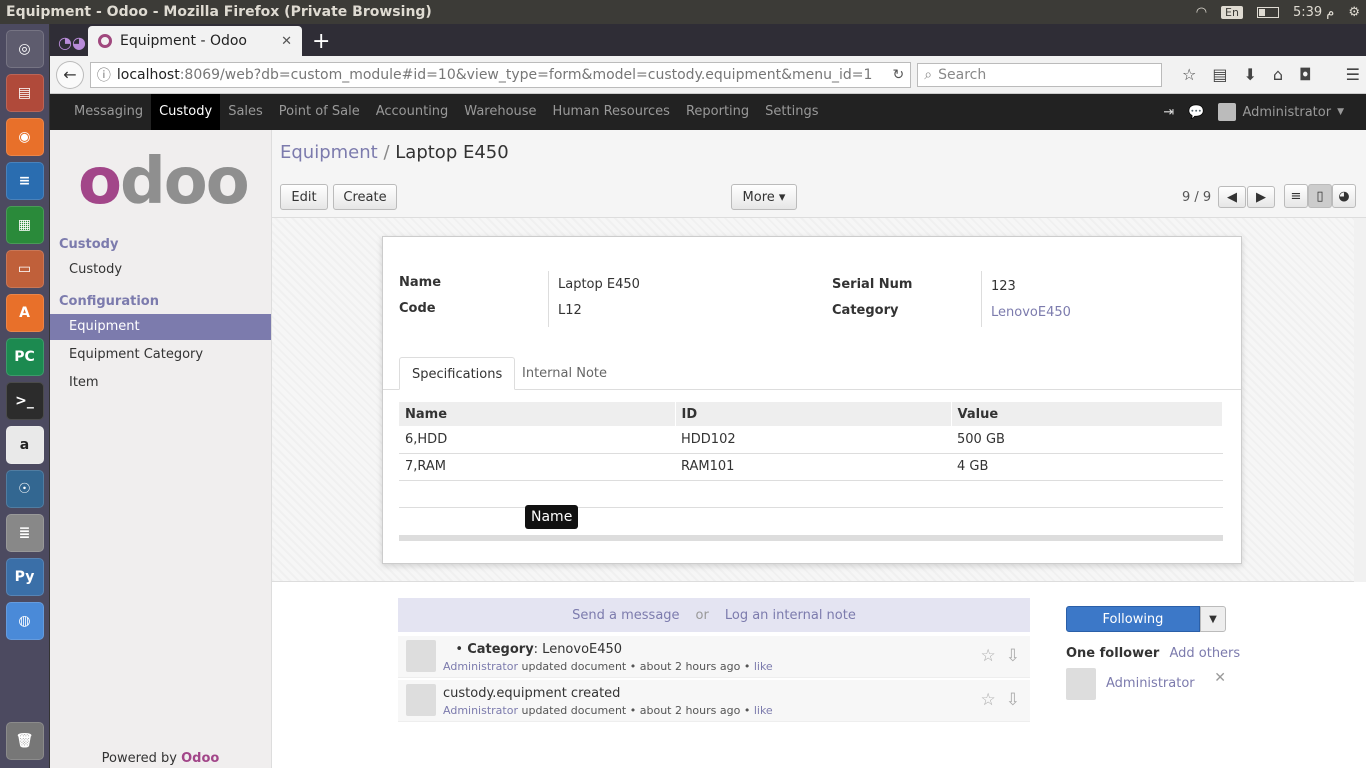  Describe the element at coordinates (160, 383) in the screenshot. I see `sidebar-item-item: Item` at that location.